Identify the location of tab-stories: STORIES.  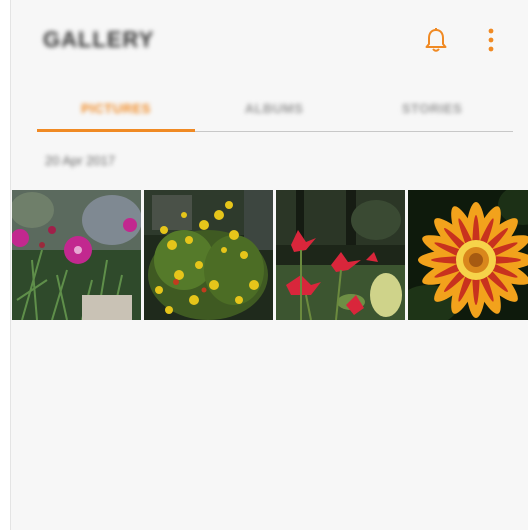
(432, 108).